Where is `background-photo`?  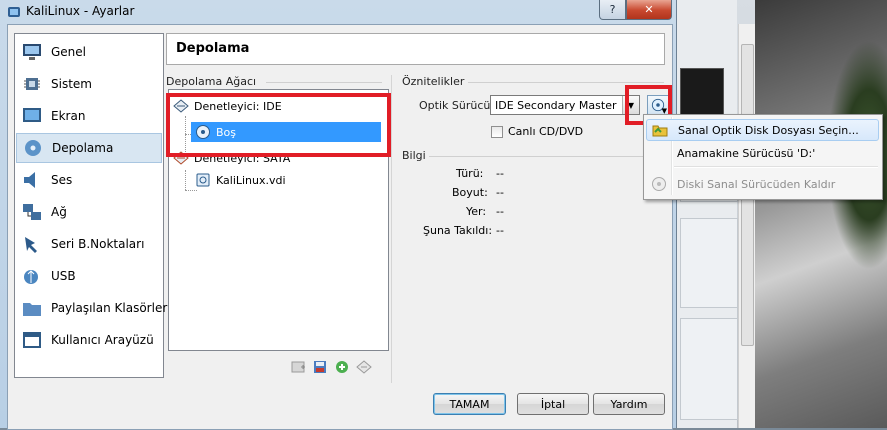 background-photo is located at coordinates (821, 214).